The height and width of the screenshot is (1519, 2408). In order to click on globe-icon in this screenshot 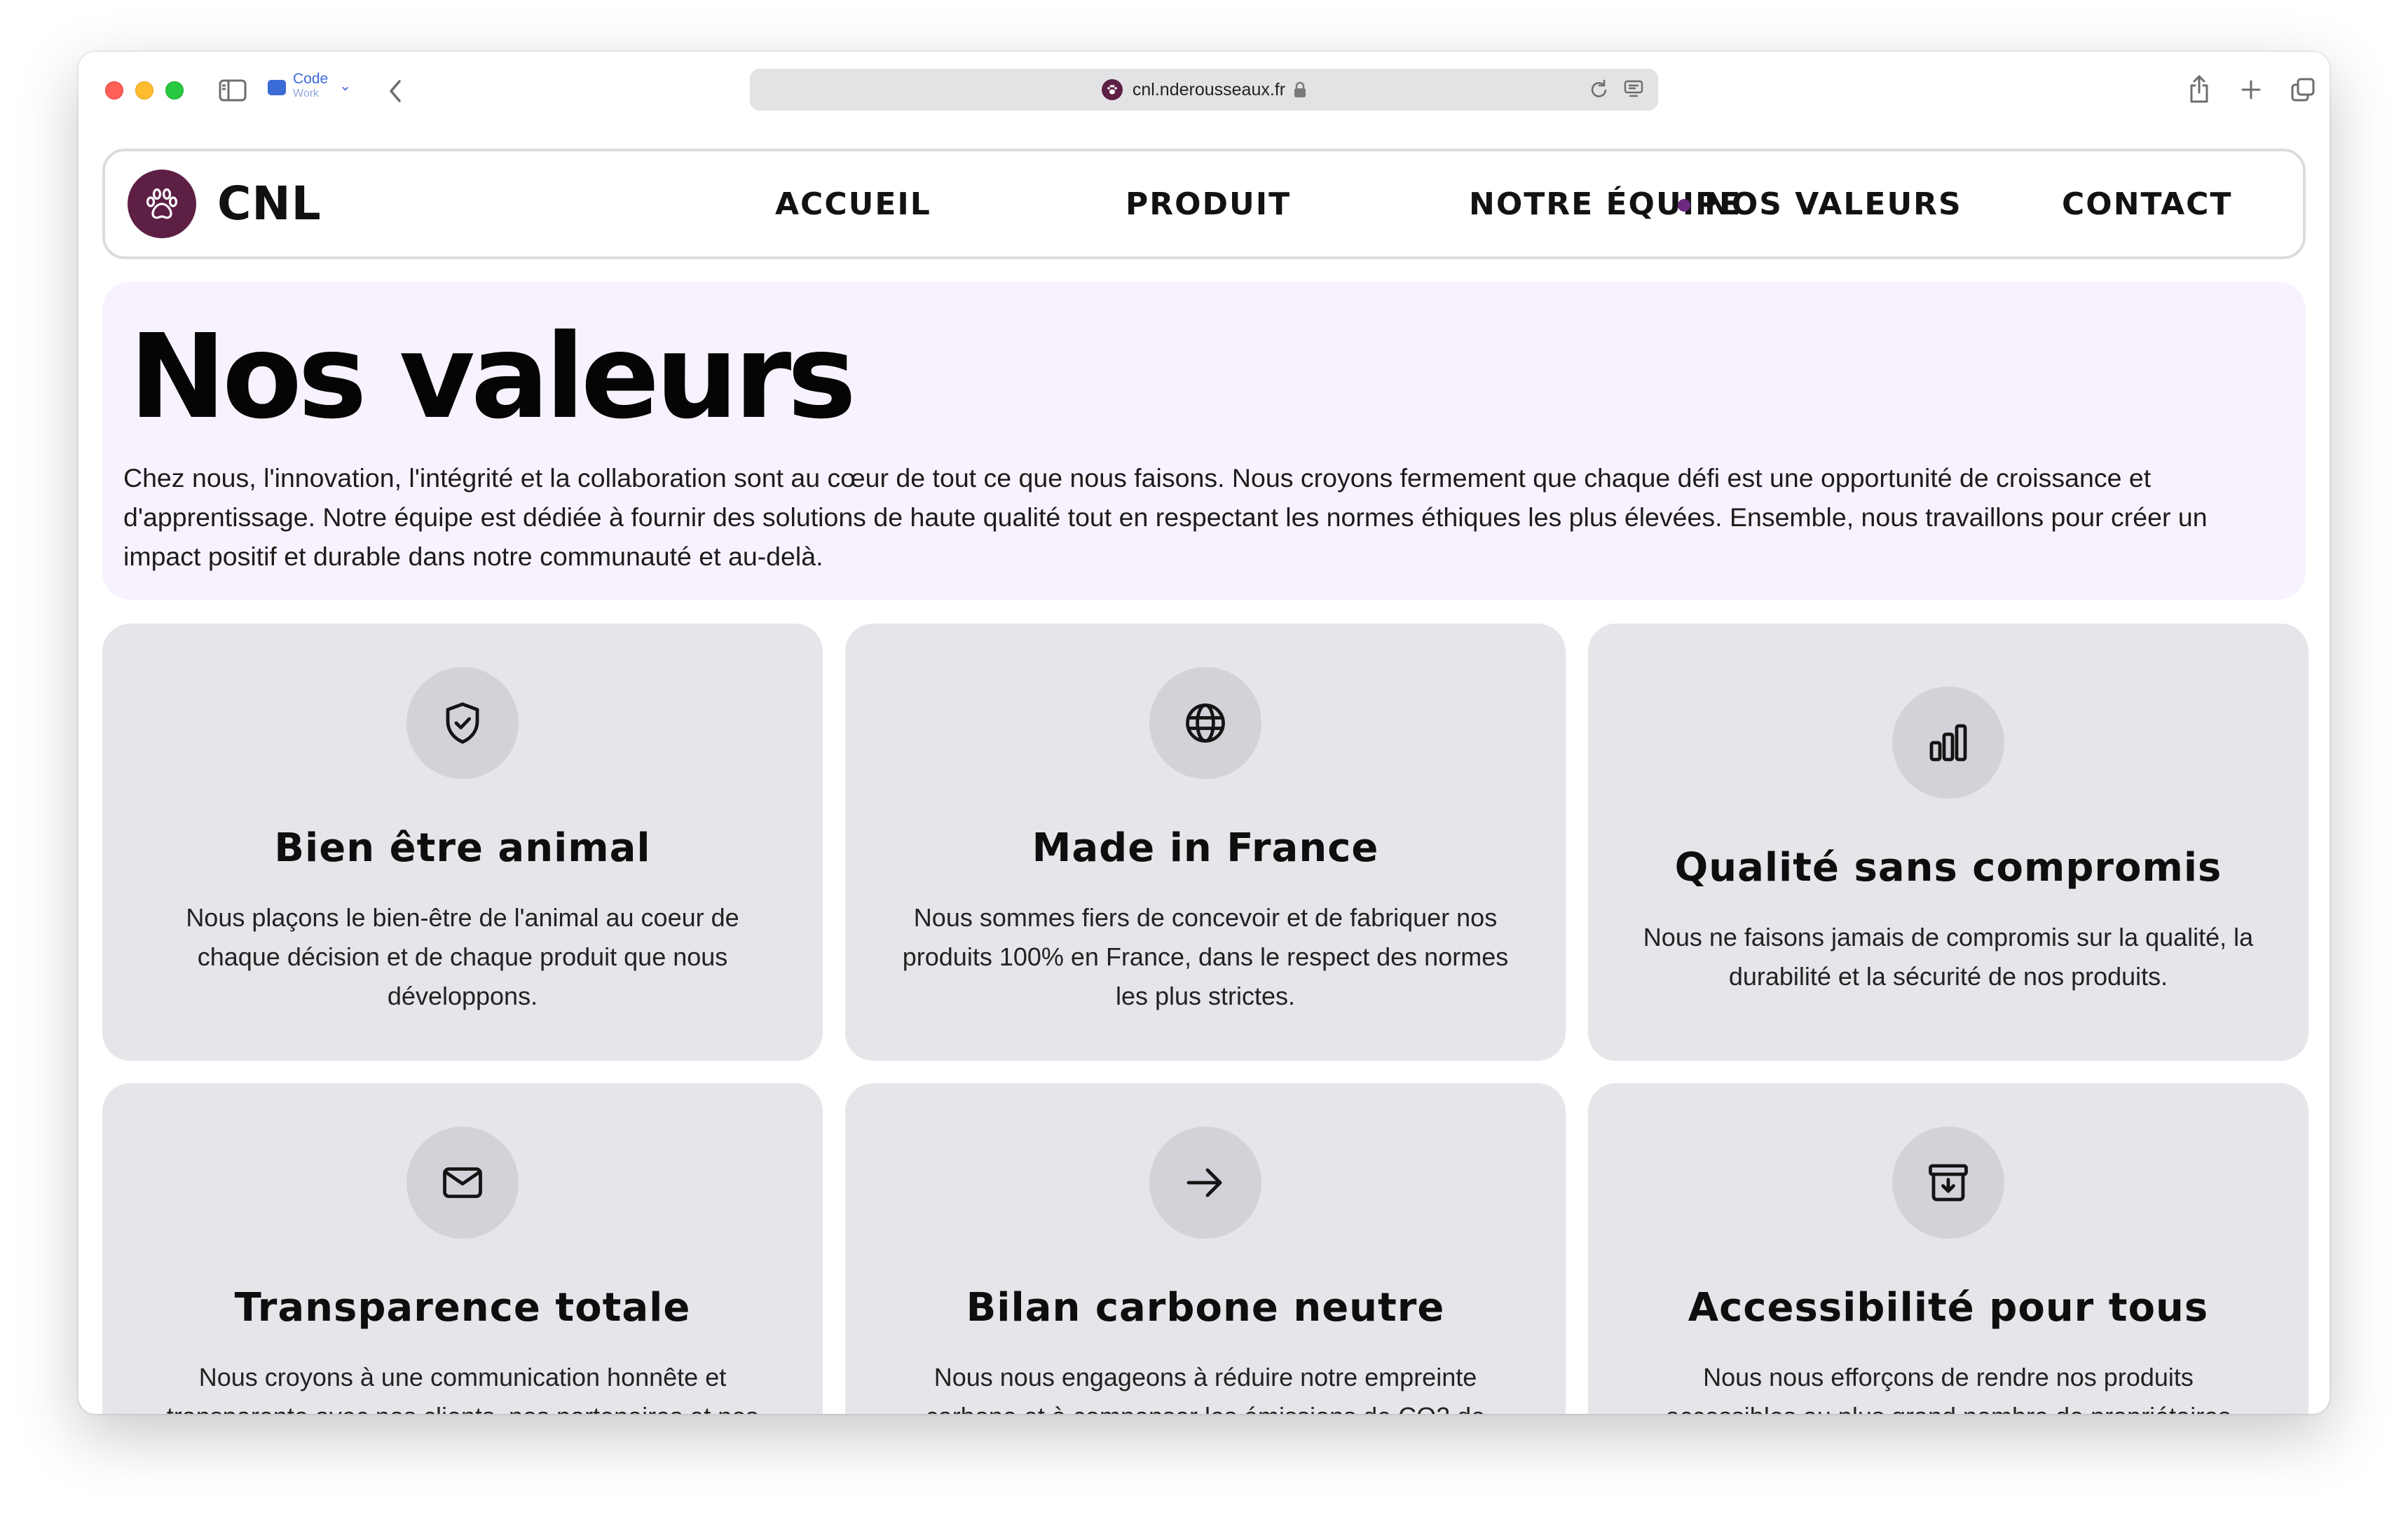, I will do `click(1205, 723)`.